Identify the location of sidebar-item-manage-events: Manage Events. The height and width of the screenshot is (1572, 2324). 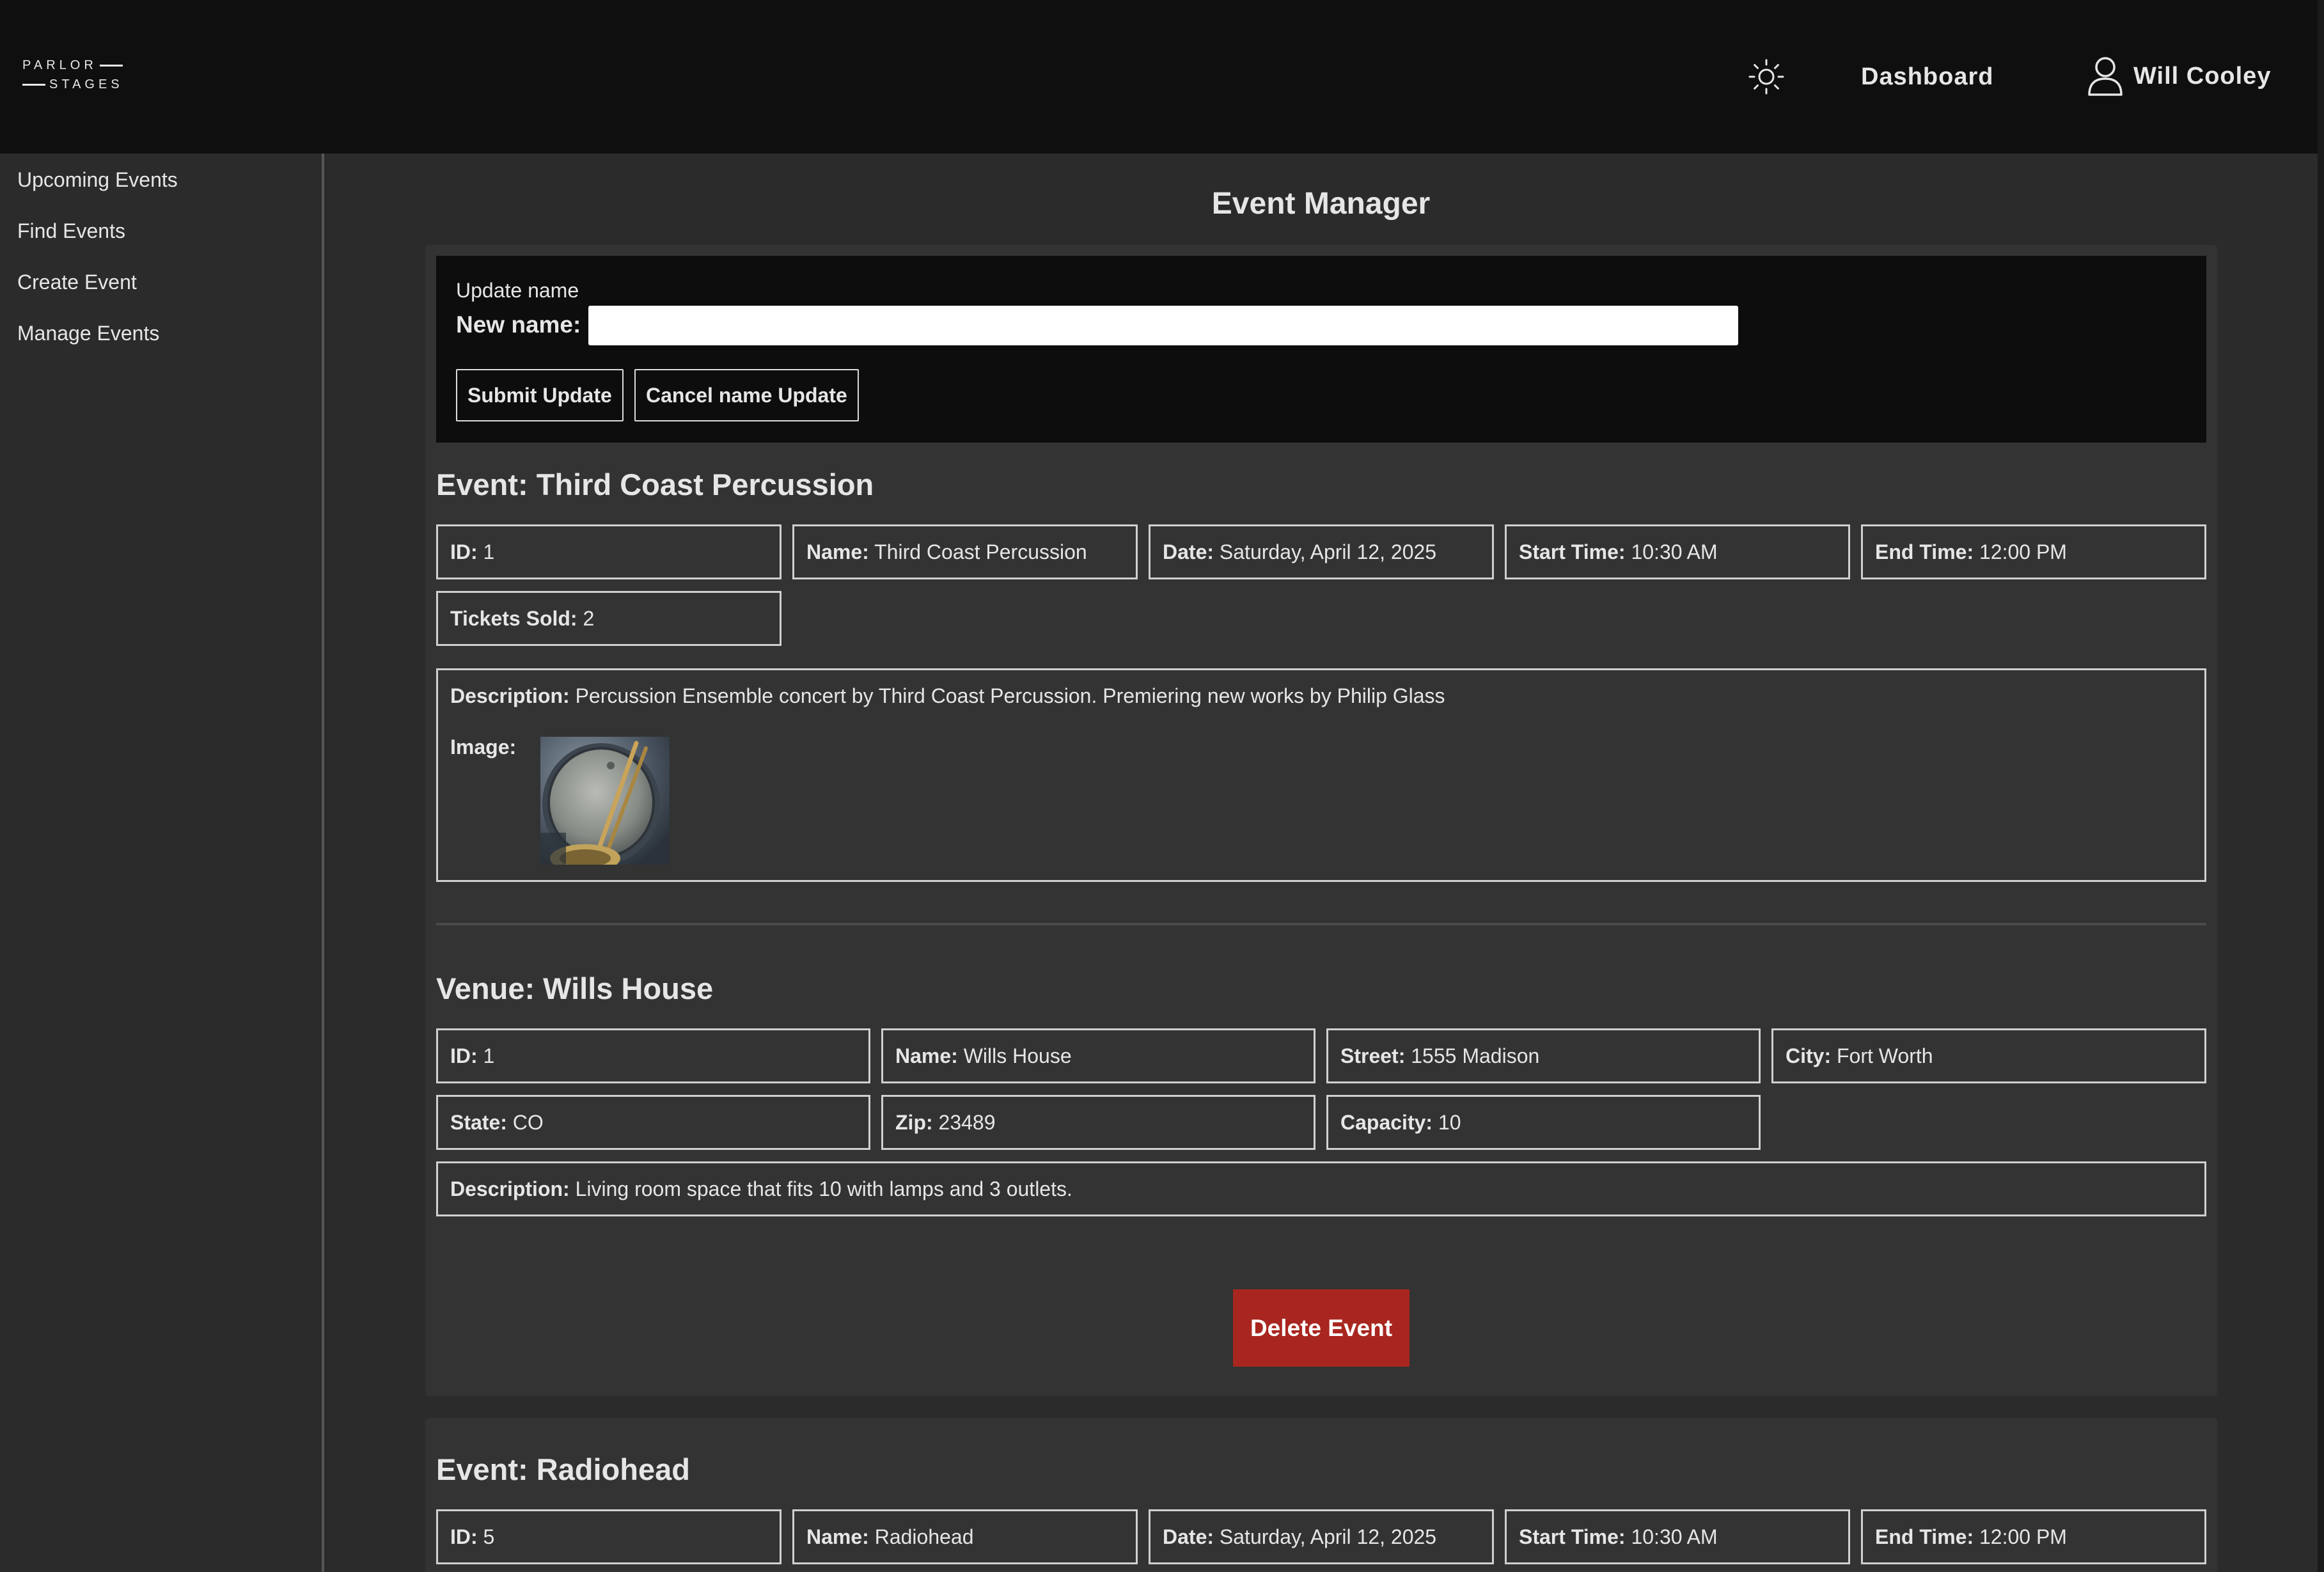
(88, 333).